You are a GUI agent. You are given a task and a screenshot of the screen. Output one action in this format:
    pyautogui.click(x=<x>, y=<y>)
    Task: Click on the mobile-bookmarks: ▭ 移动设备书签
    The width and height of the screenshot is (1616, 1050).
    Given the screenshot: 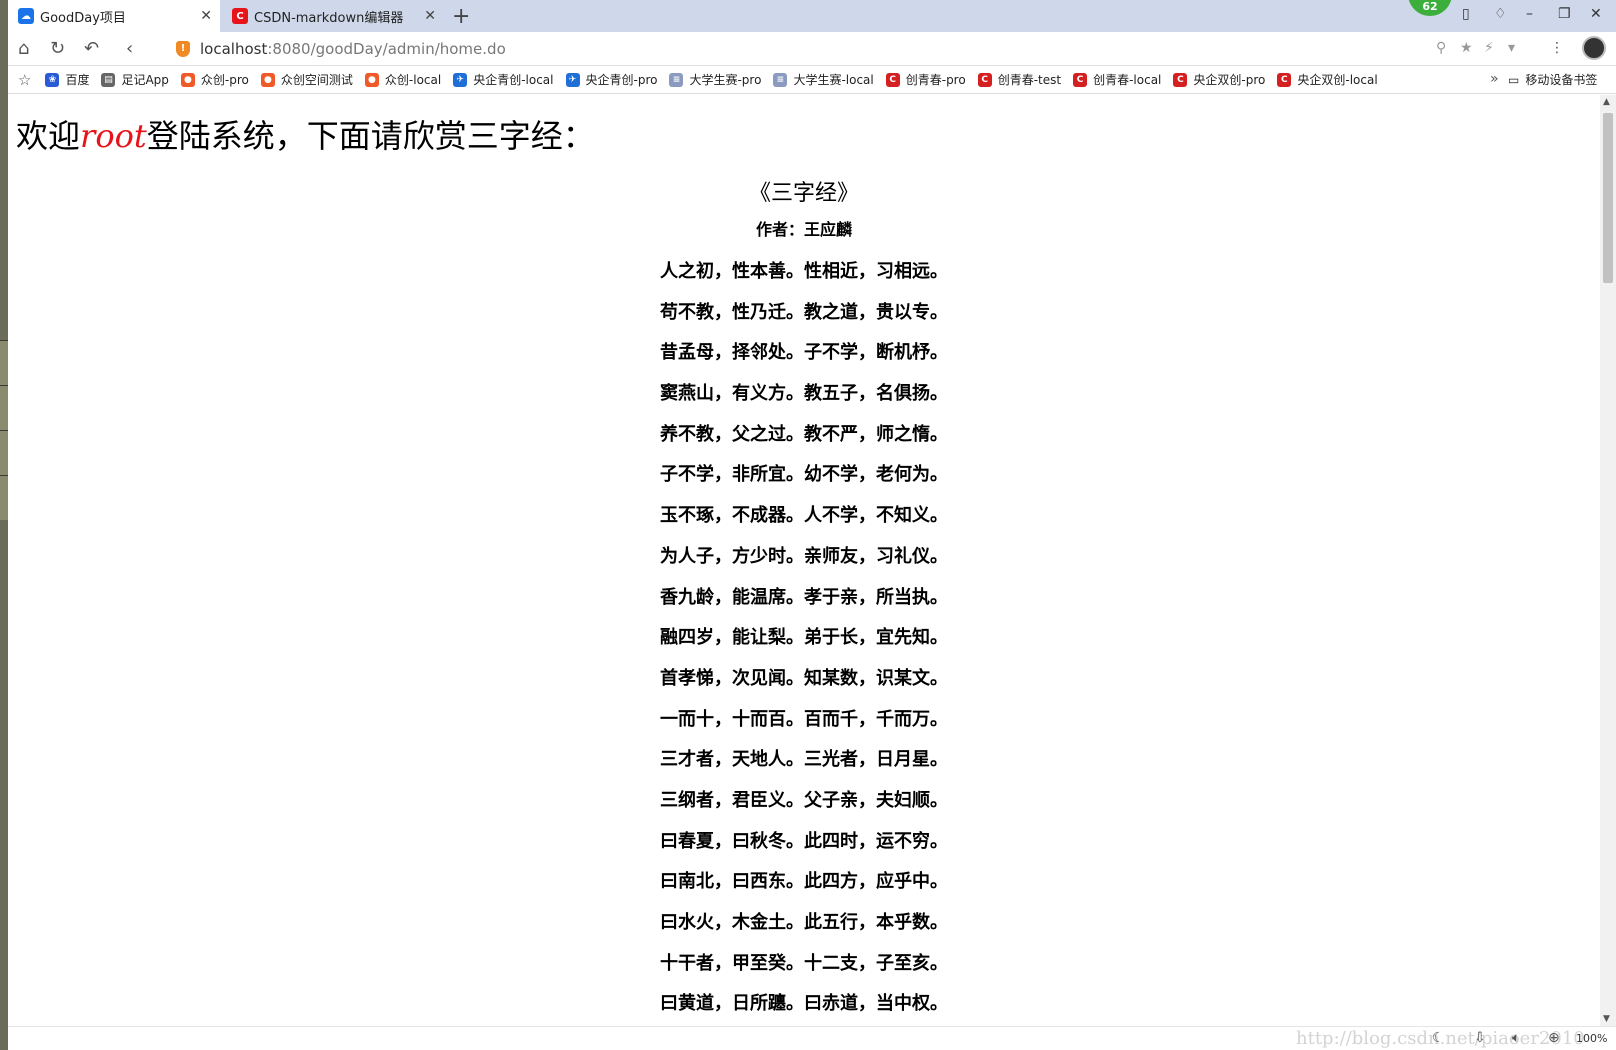 What is the action you would take?
    pyautogui.click(x=1552, y=79)
    